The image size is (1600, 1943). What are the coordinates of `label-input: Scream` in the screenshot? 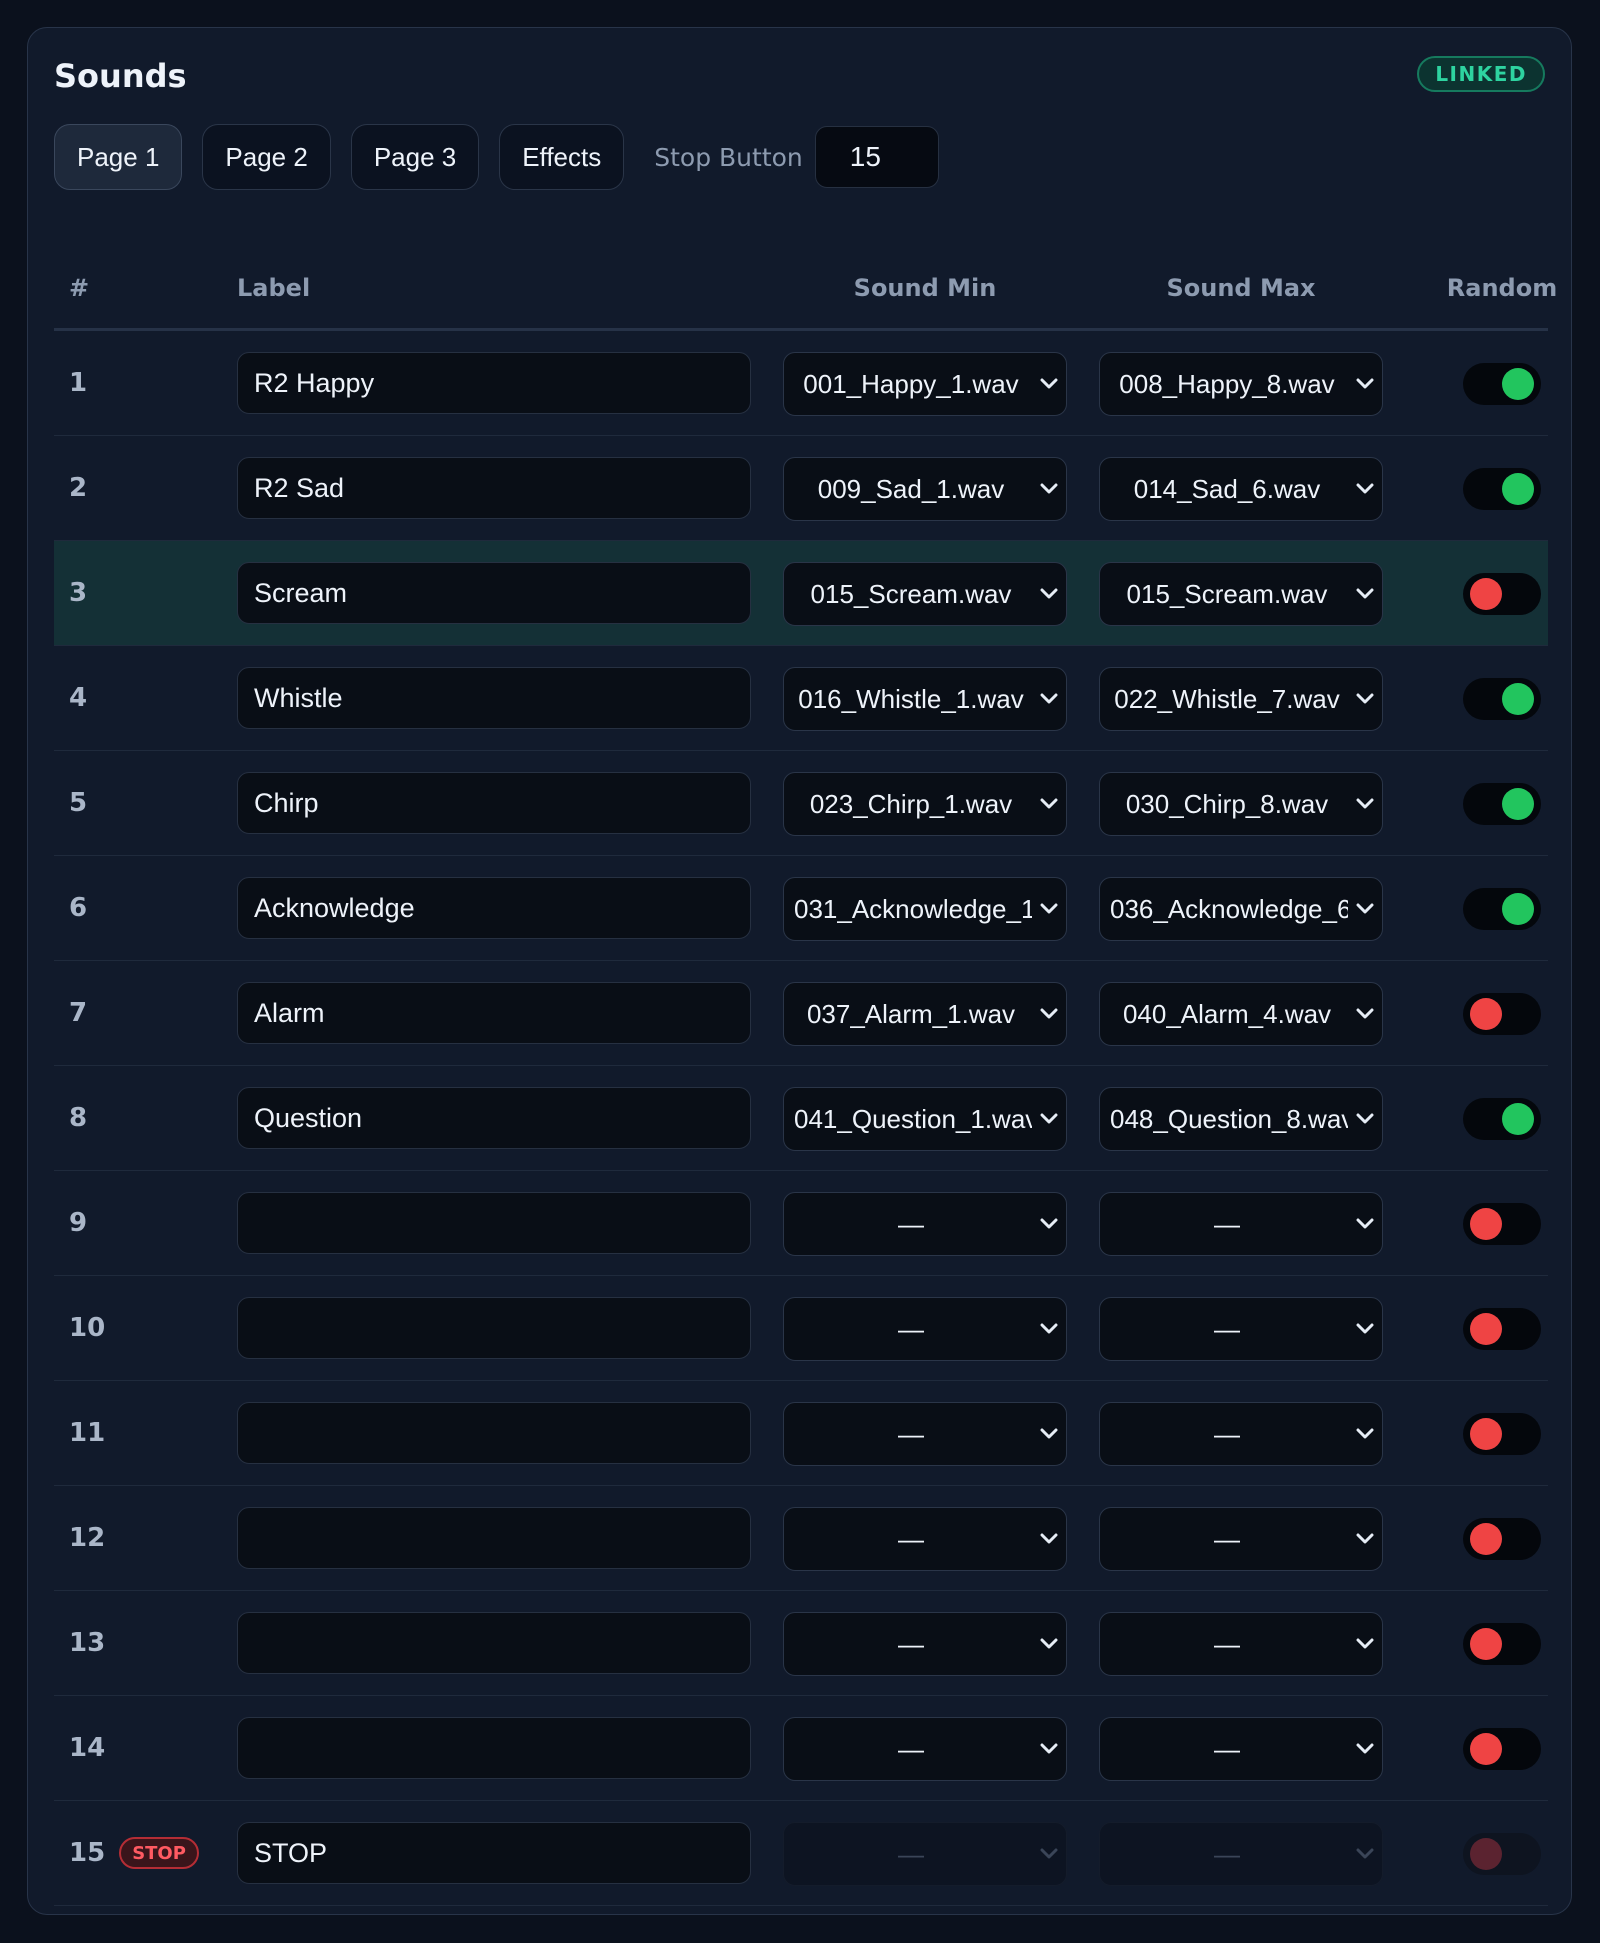 It's located at (494, 593).